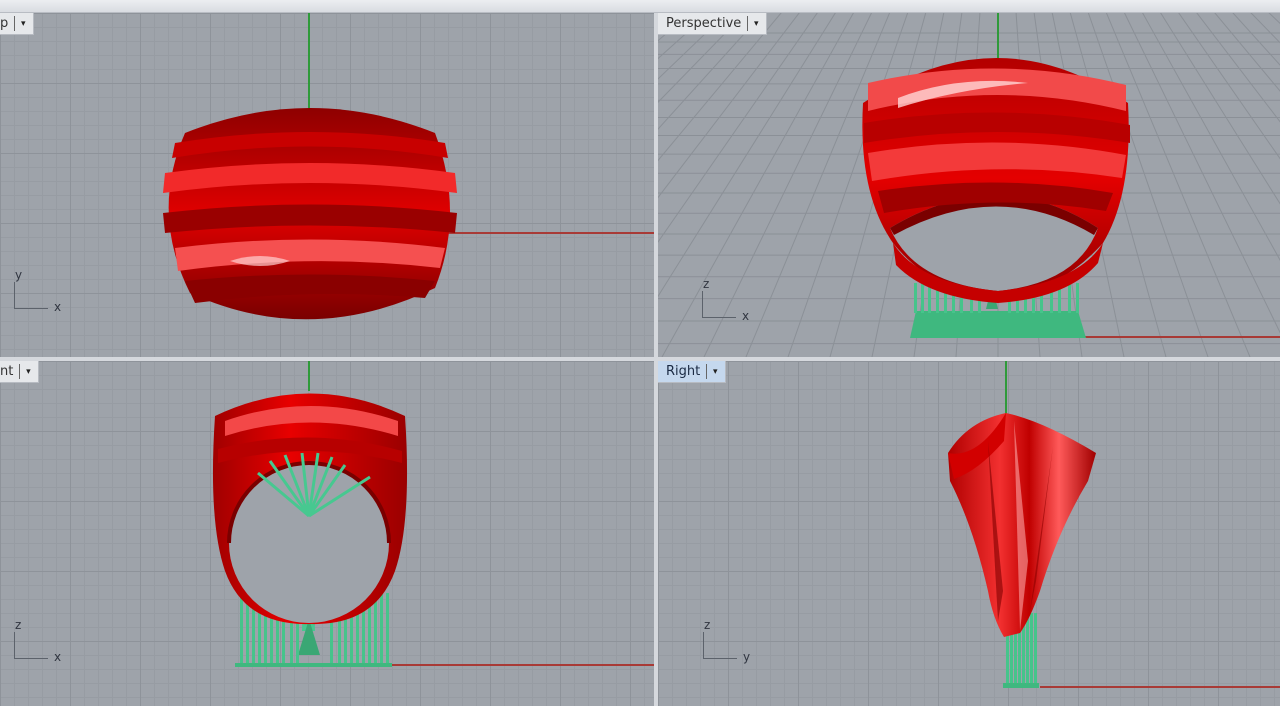  I want to click on viewport-title: Right, so click(683, 371).